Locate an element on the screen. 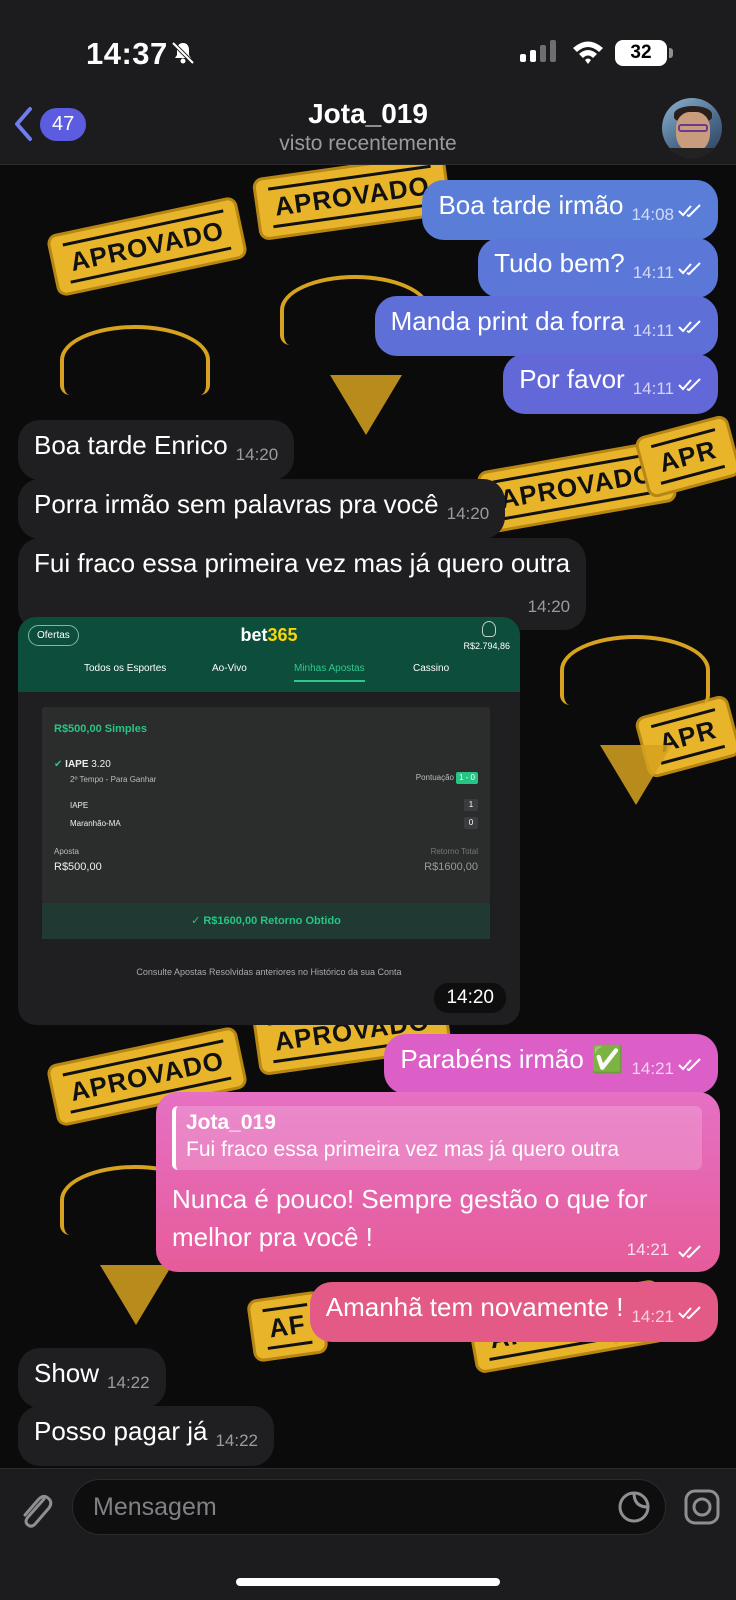 This screenshot has width=736, height=1600. signal-icon is located at coordinates (538, 51).